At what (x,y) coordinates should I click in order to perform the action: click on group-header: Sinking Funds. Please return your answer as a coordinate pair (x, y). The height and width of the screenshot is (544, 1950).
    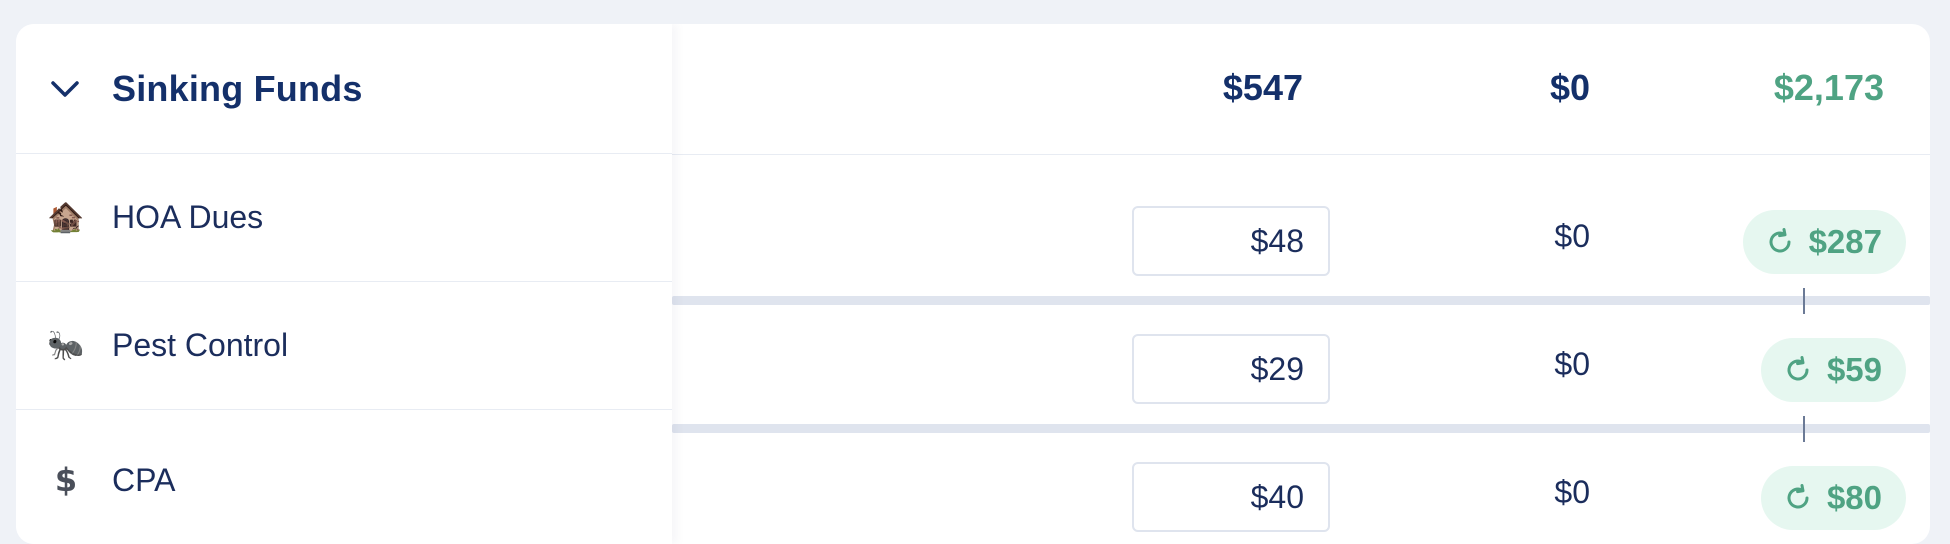
    Looking at the image, I should click on (344, 89).